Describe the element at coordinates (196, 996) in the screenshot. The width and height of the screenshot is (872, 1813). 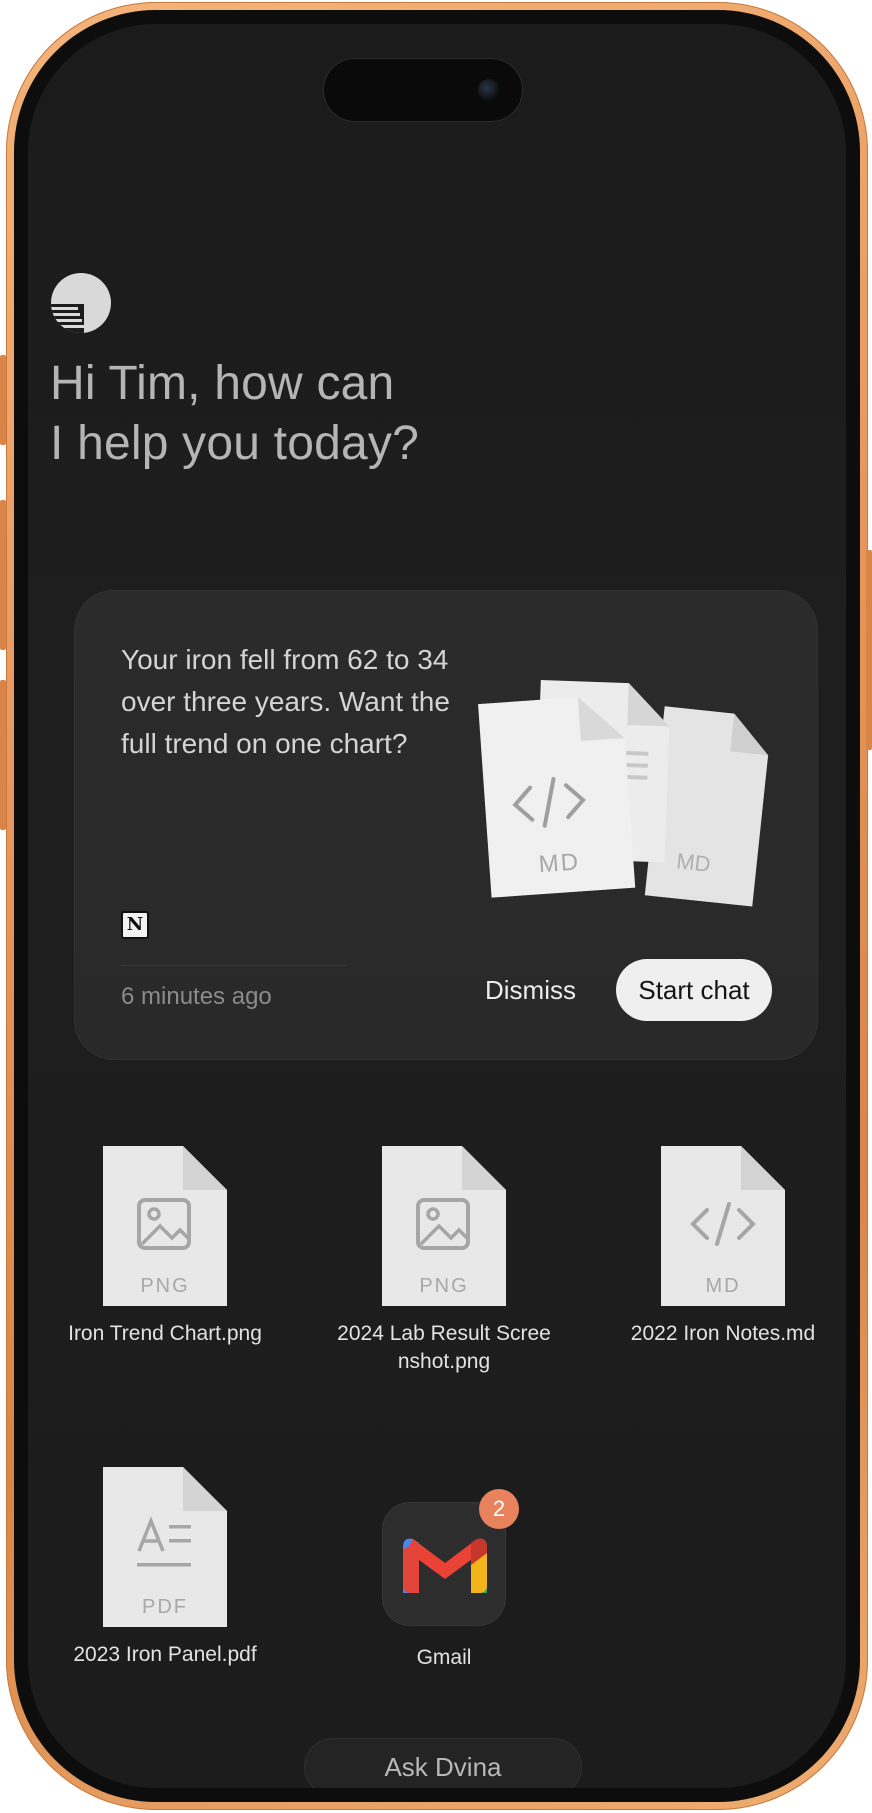
I see `suggestion-timestamp: 6 minutes ago` at that location.